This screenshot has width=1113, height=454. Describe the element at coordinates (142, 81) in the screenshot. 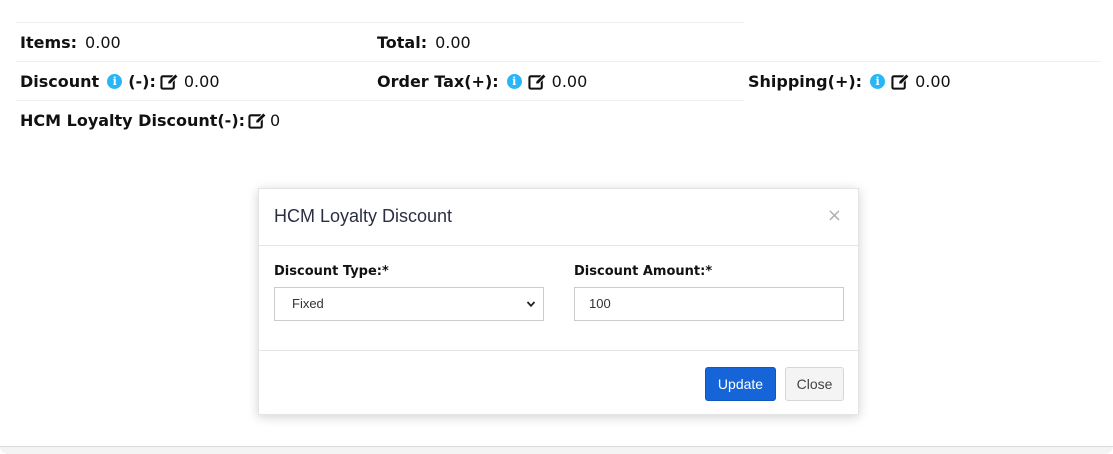

I see `discount-sign: (-):` at that location.